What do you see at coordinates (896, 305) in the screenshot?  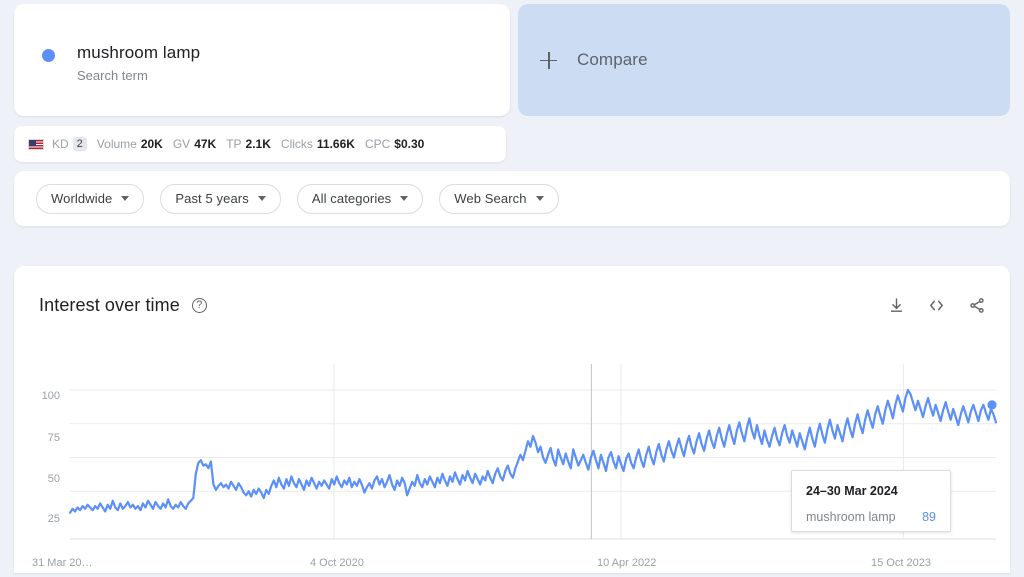 I see `download-icon` at bounding box center [896, 305].